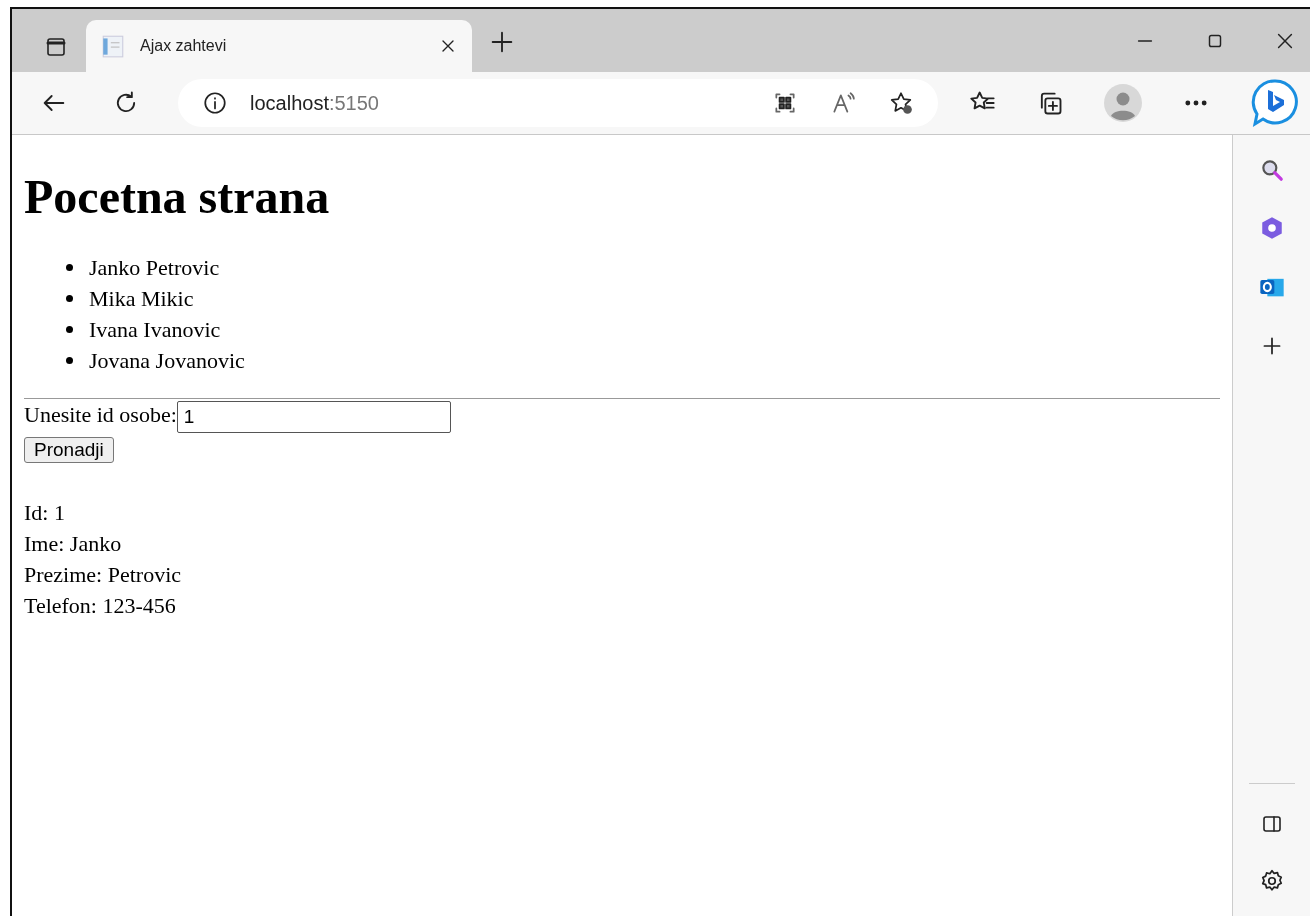  What do you see at coordinates (154, 268) in the screenshot?
I see `list-item: Janko Petrovic` at bounding box center [154, 268].